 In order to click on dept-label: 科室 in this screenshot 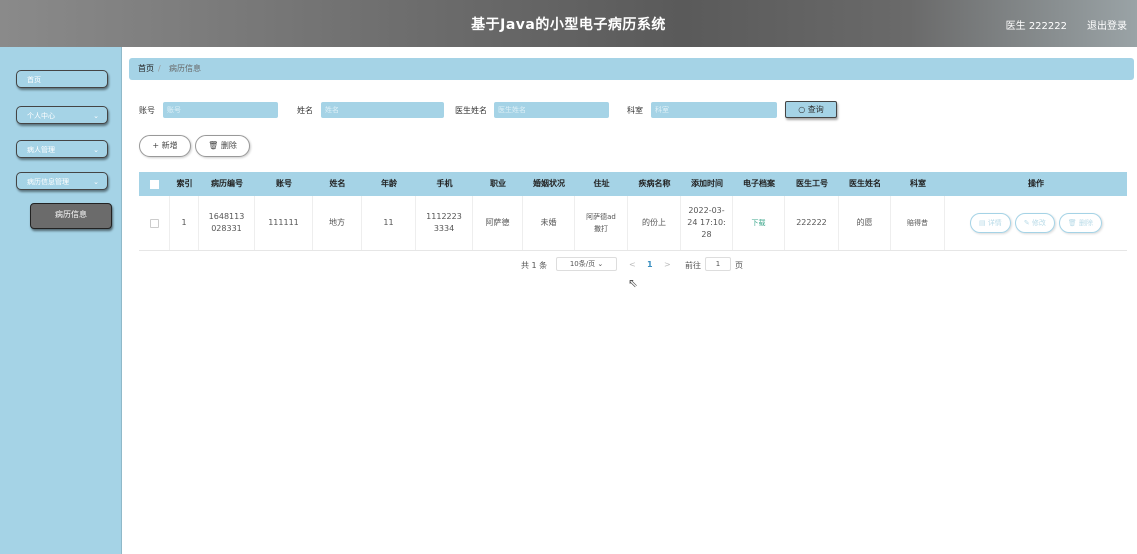, I will do `click(635, 110)`.